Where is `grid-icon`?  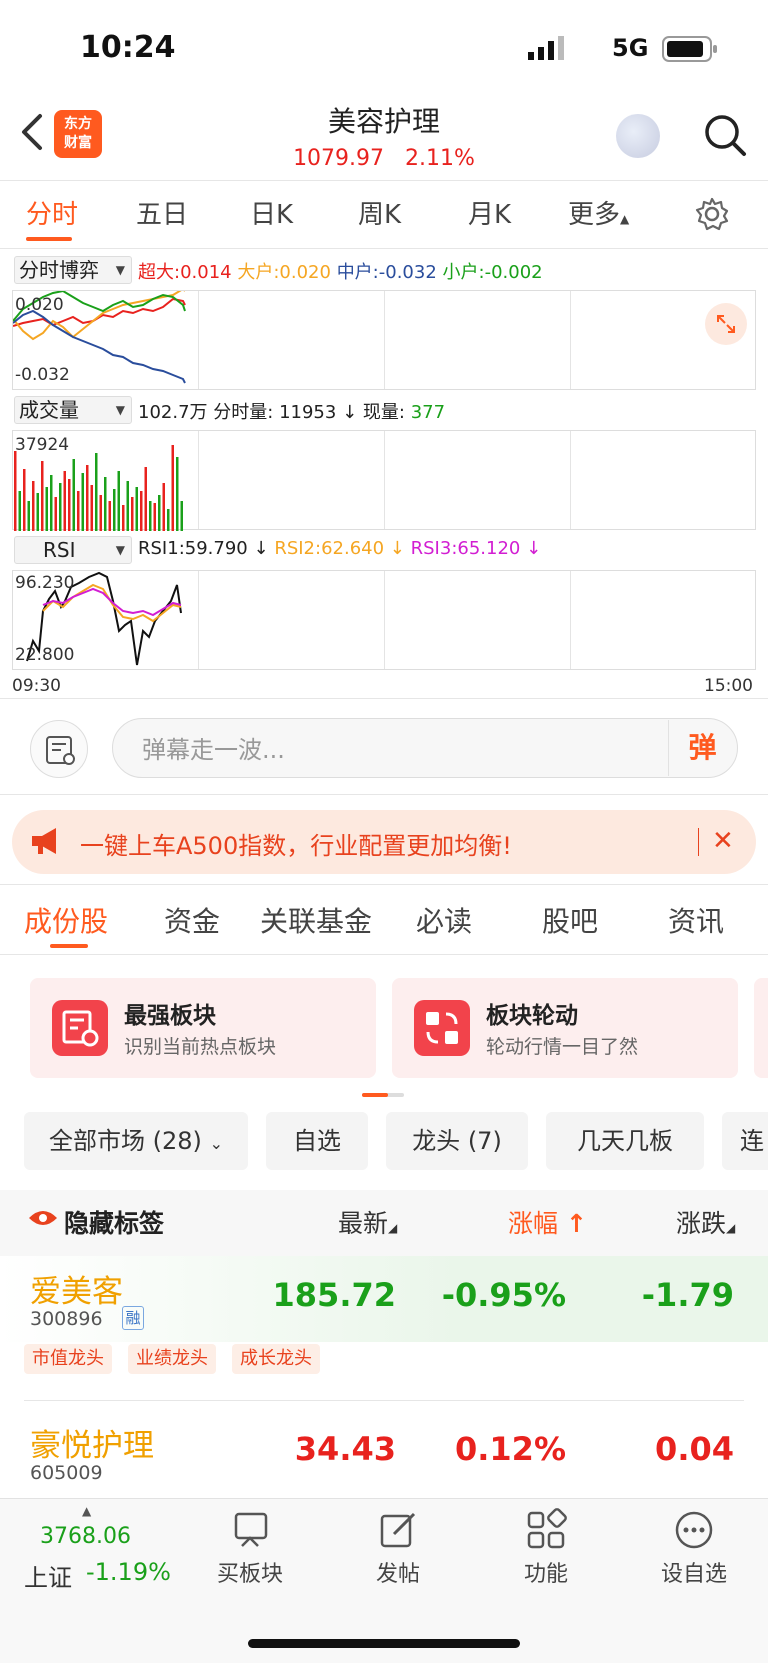
grid-icon is located at coordinates (546, 1530).